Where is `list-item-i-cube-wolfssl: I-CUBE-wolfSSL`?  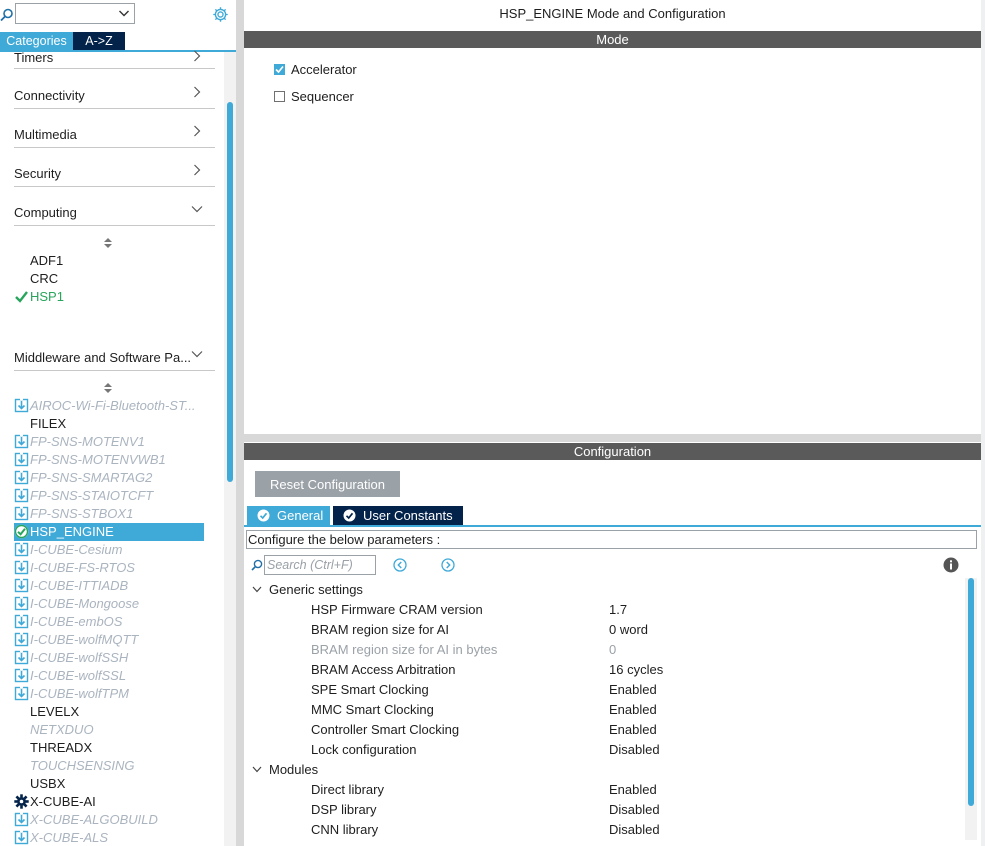
list-item-i-cube-wolfssl: I-CUBE-wolfSSL is located at coordinates (109, 676).